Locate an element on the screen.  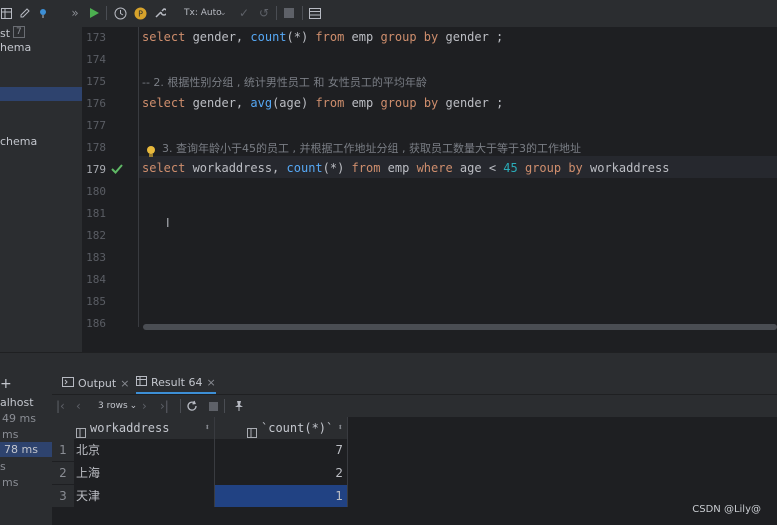
tree-item-selected is located at coordinates (41, 94).